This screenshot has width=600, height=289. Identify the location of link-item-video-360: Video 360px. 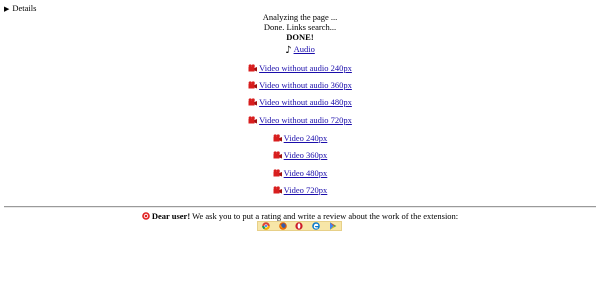
(300, 155).